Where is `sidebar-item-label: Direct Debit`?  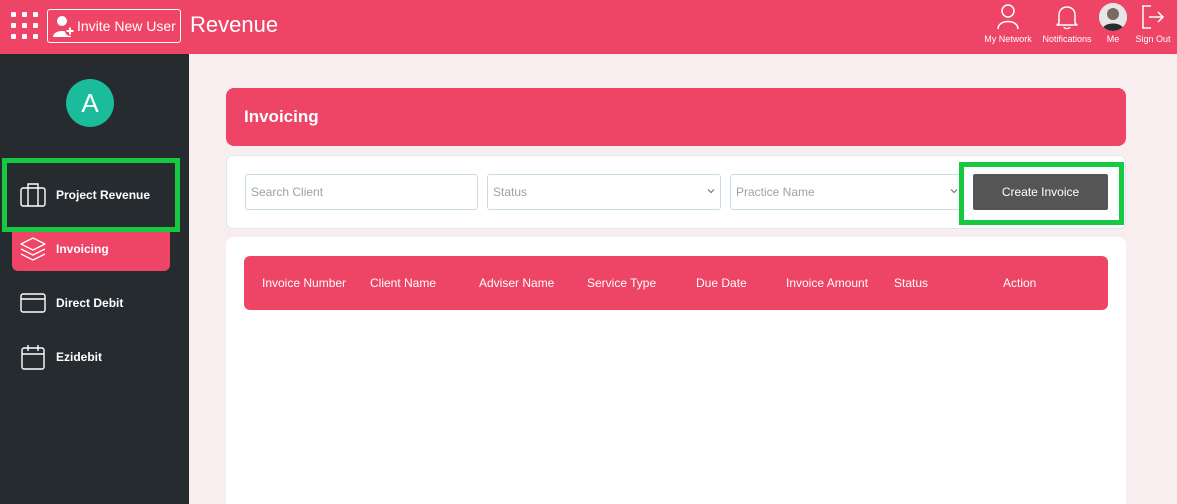 sidebar-item-label: Direct Debit is located at coordinates (90, 303).